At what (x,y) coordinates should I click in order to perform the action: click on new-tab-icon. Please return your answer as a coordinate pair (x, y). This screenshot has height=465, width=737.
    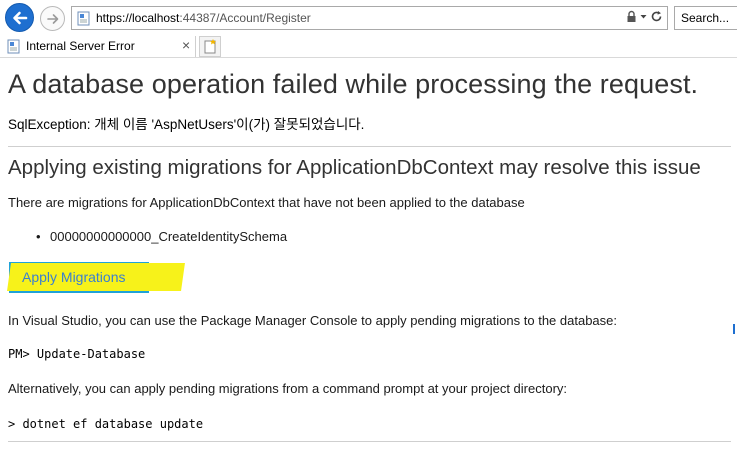
    Looking at the image, I should click on (210, 46).